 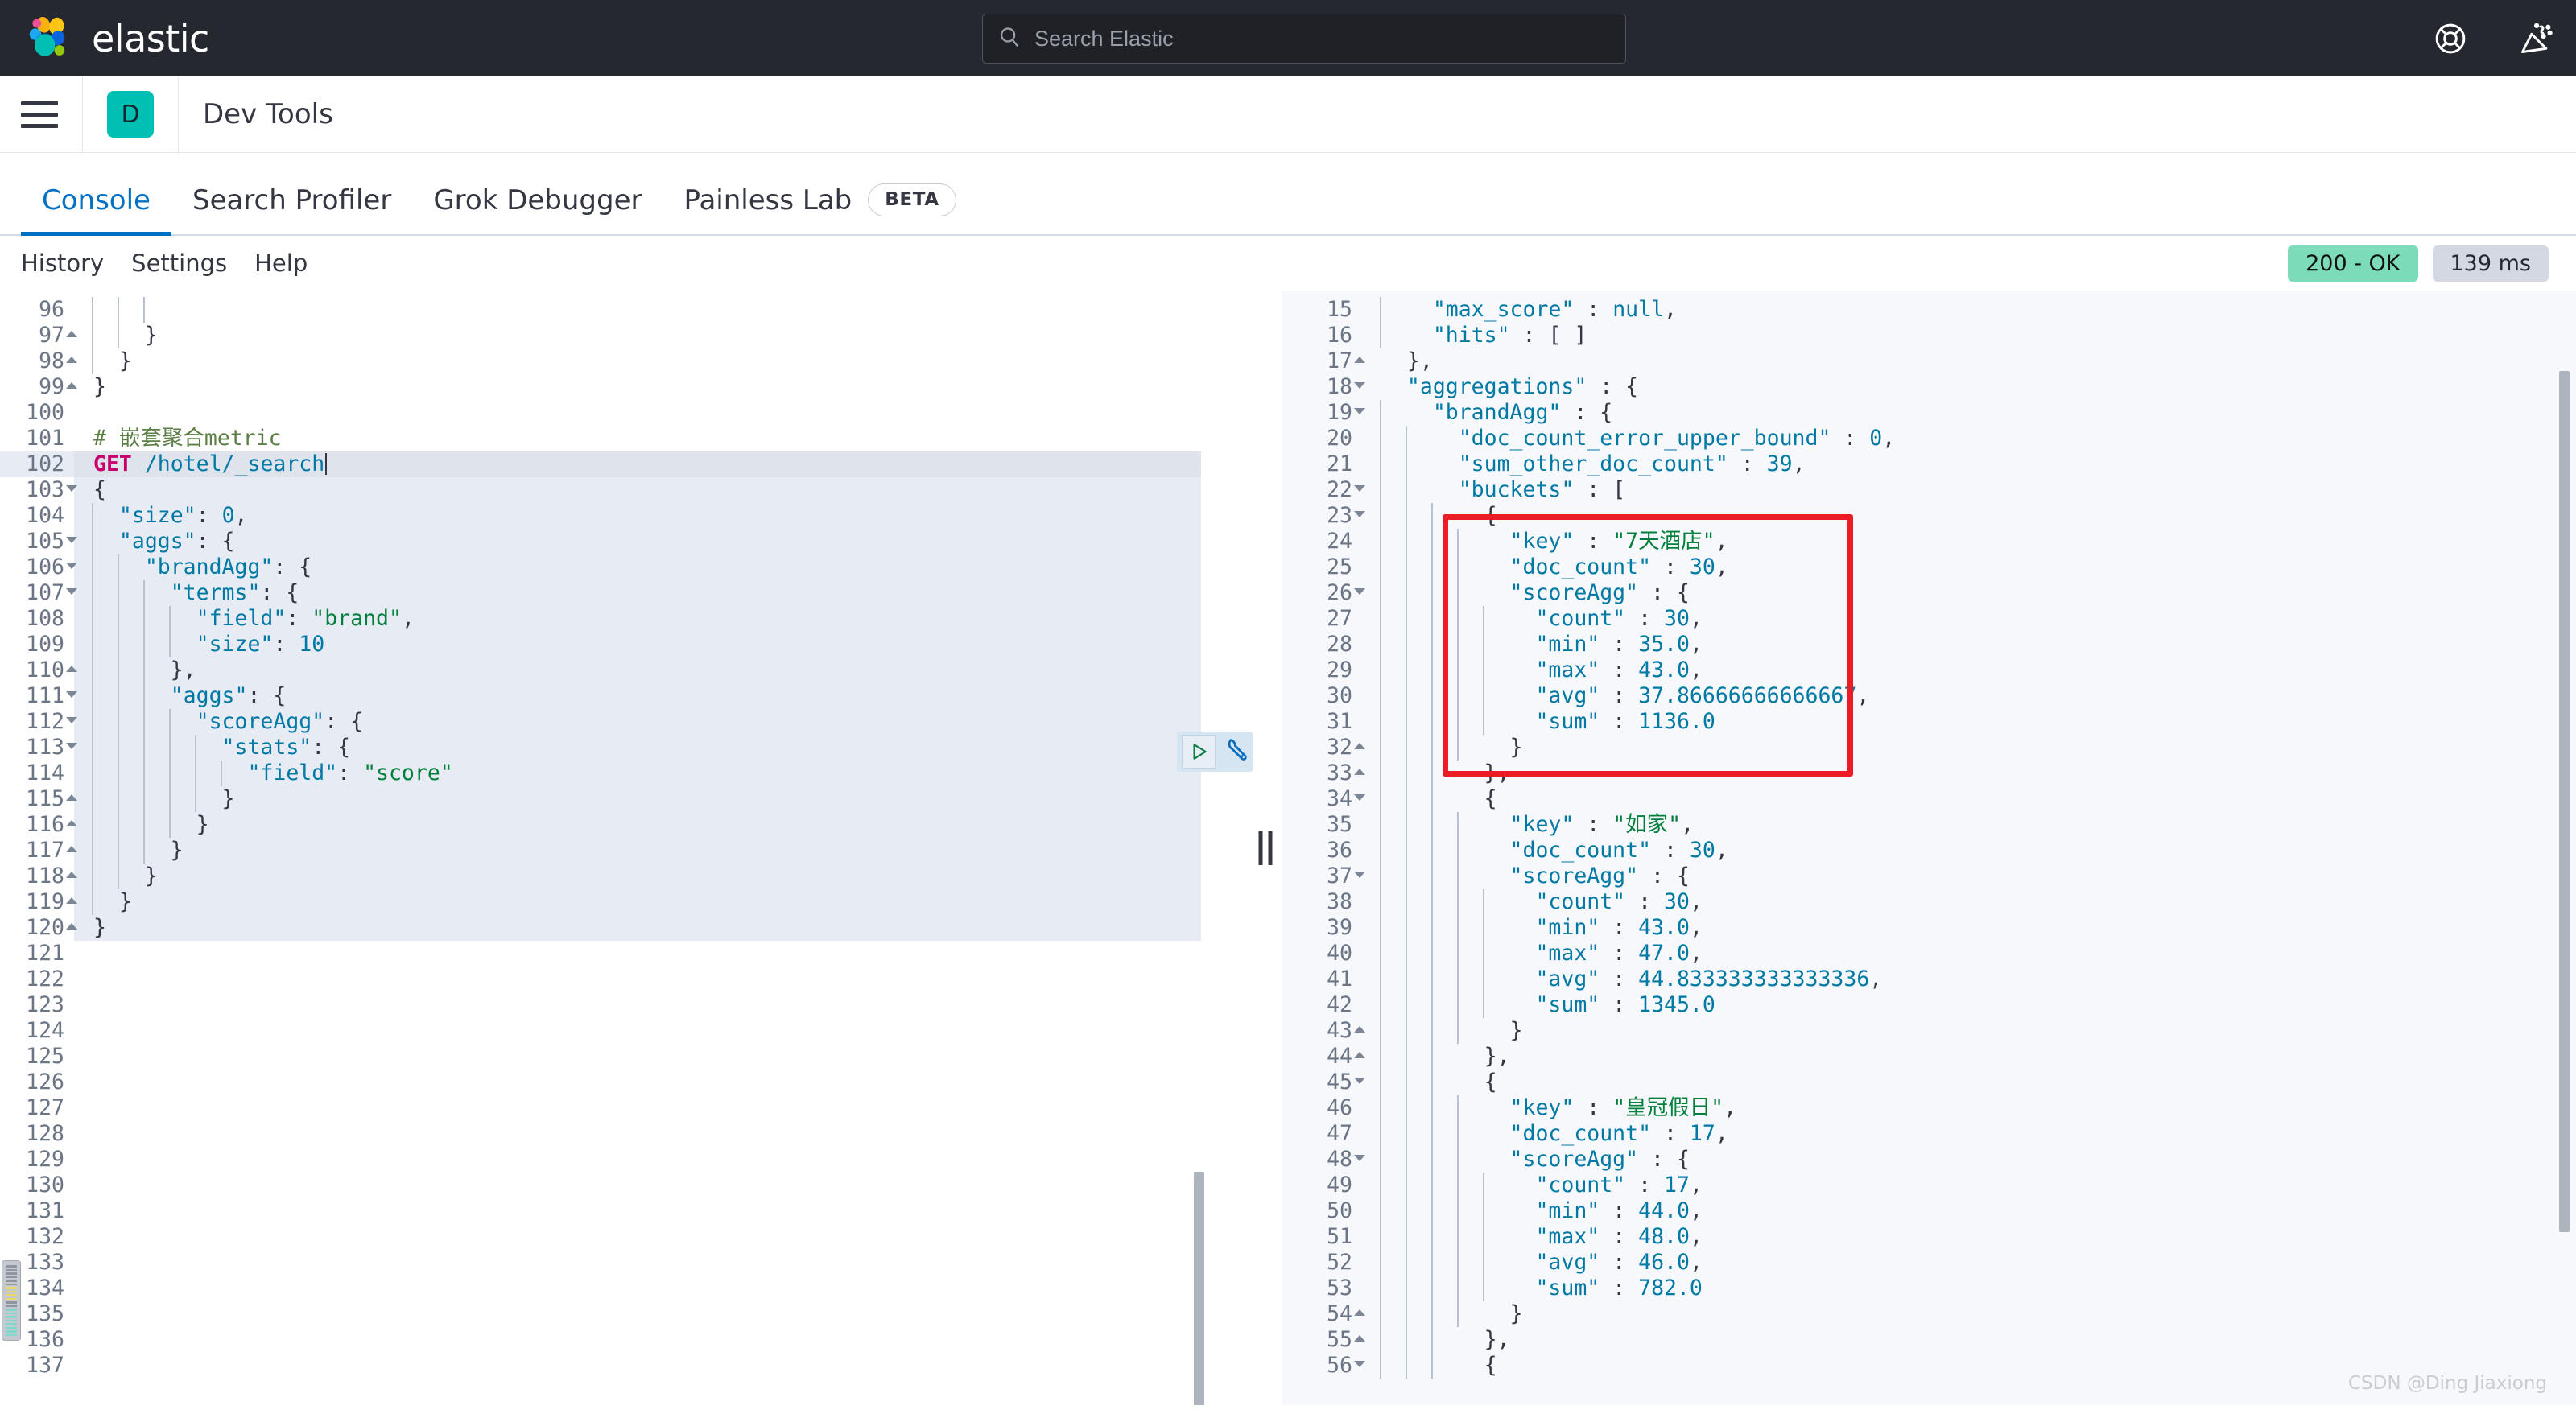 I want to click on line-number: 107, so click(x=38, y=593).